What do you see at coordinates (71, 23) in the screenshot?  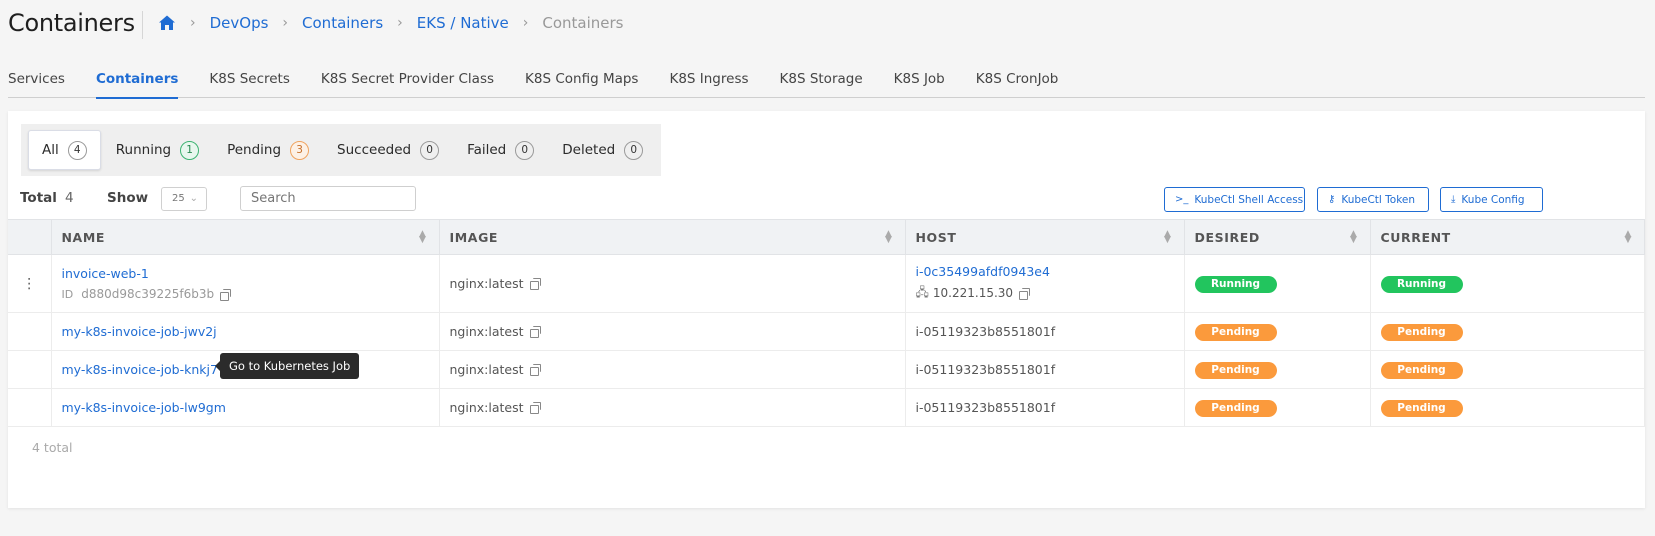 I see `page-title: Containers` at bounding box center [71, 23].